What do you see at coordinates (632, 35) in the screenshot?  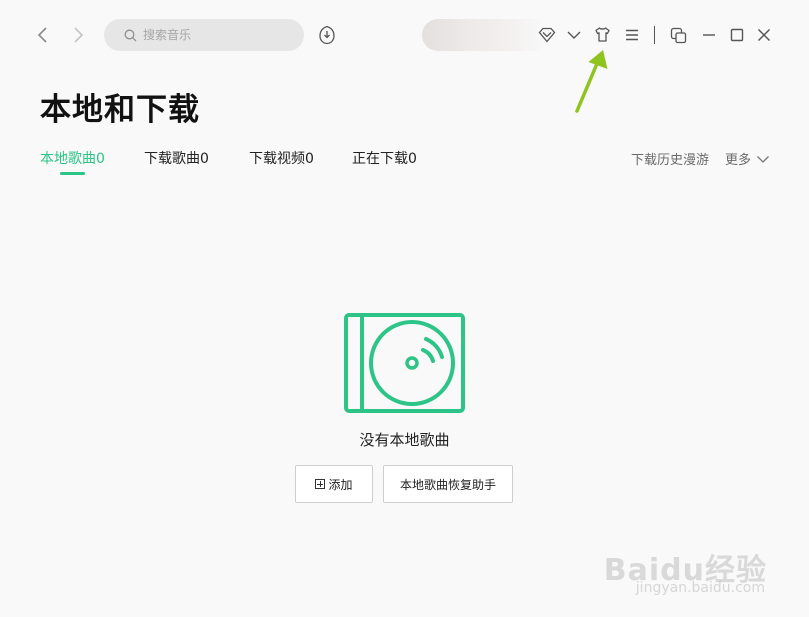 I see `menu-icon` at bounding box center [632, 35].